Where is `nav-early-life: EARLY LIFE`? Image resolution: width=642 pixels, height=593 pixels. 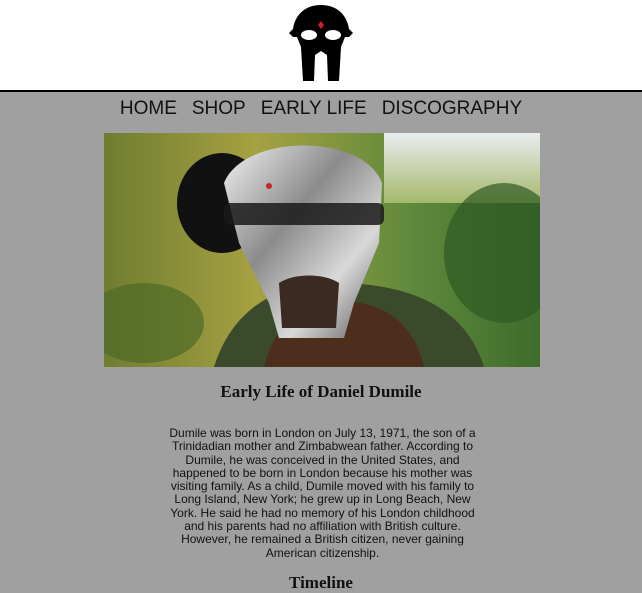
nav-early-life: EARLY LIFE is located at coordinates (314, 109).